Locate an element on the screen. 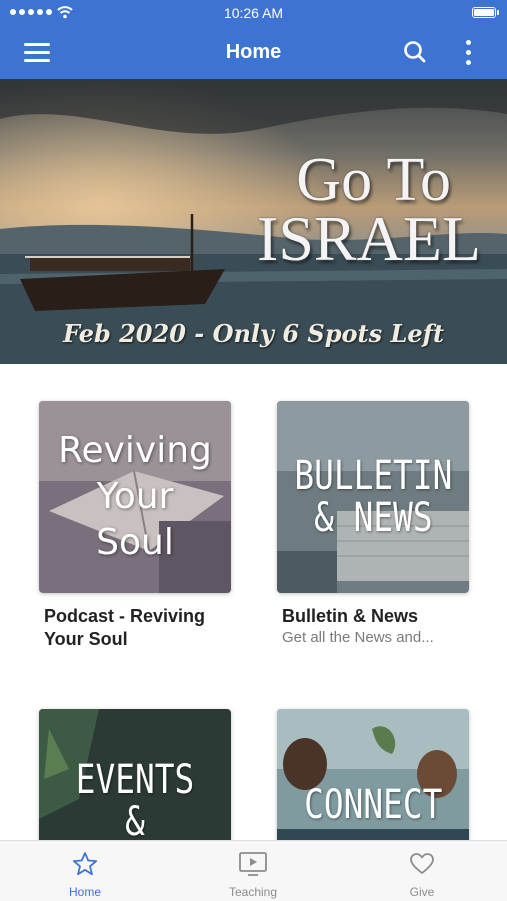 Image resolution: width=507 pixels, height=901 pixels. banner-title: Go To ISRAEL is located at coordinates (331, 210).